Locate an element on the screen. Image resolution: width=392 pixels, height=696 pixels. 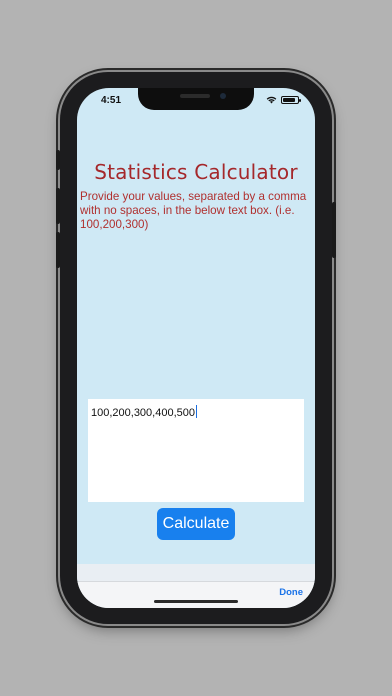
keyboard-toolbar: Done is located at coordinates (196, 594).